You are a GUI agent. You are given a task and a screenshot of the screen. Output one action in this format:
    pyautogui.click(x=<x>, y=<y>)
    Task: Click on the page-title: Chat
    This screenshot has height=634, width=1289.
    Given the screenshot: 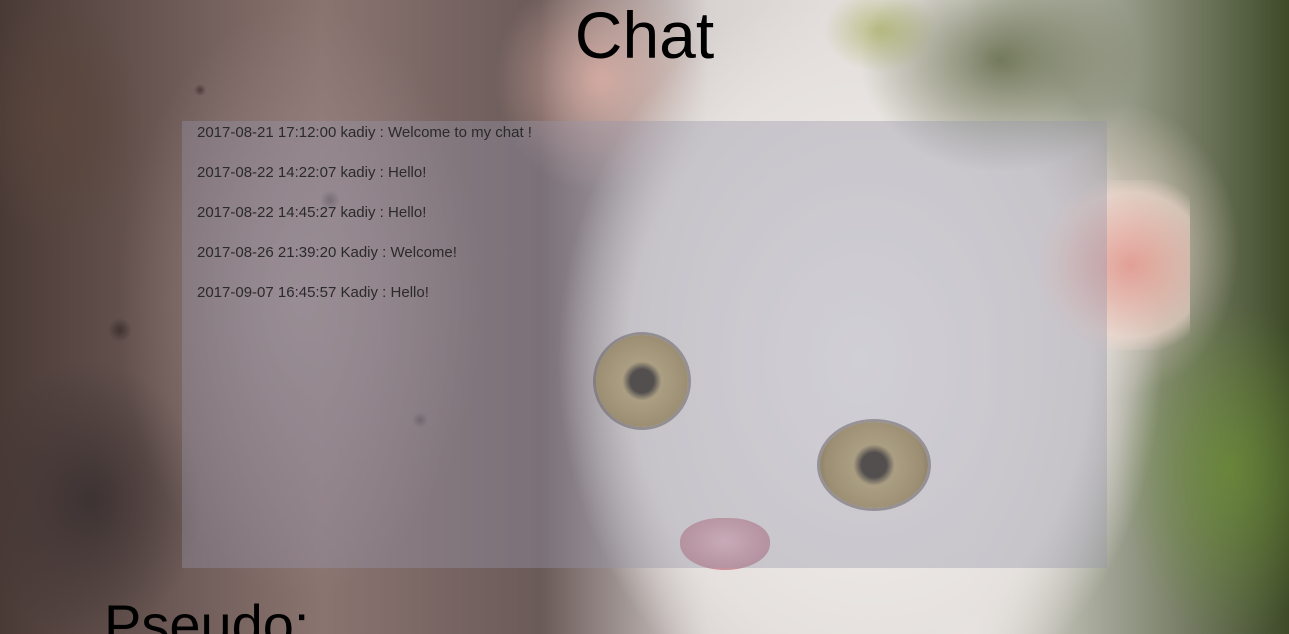 What is the action you would take?
    pyautogui.click(x=644, y=36)
    